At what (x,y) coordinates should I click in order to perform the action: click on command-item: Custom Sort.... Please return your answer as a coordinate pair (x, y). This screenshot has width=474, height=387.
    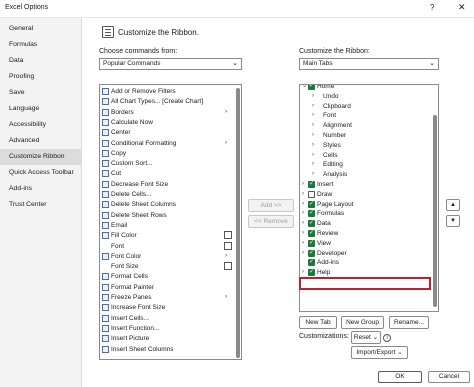
    Looking at the image, I should click on (167, 163).